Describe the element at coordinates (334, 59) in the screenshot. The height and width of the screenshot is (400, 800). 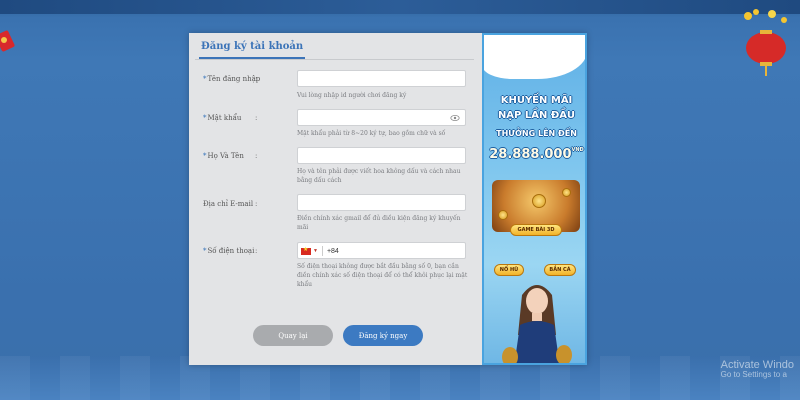
I see `tab-divider` at that location.